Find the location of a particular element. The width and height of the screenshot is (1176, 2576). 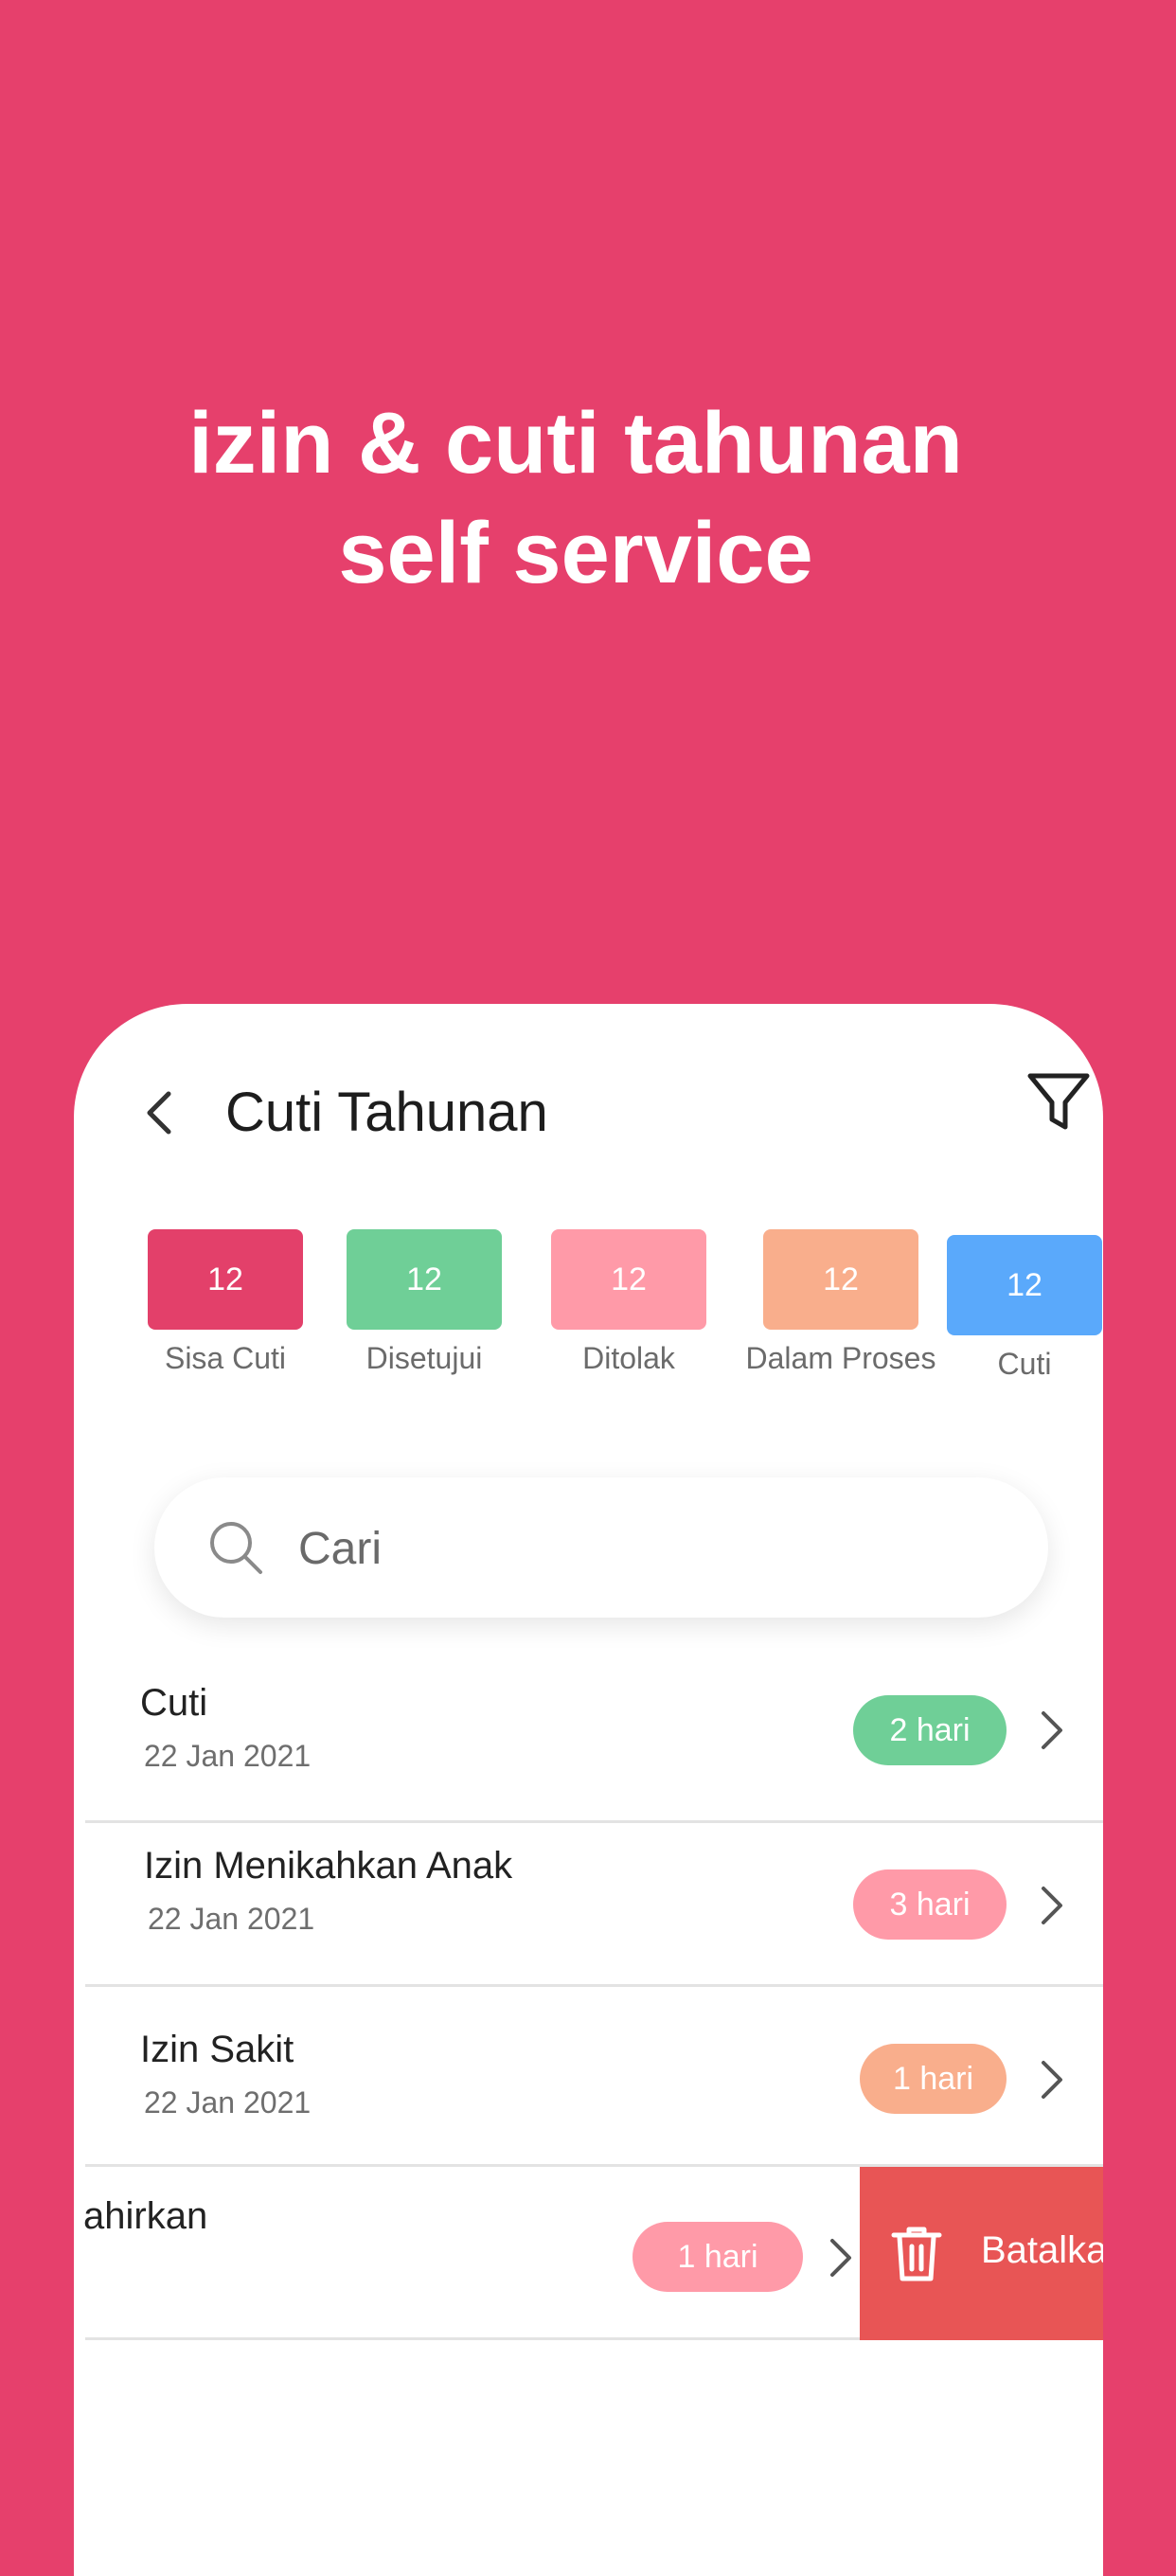

stat-cuti: 12 Cuti is located at coordinates (1024, 1308).